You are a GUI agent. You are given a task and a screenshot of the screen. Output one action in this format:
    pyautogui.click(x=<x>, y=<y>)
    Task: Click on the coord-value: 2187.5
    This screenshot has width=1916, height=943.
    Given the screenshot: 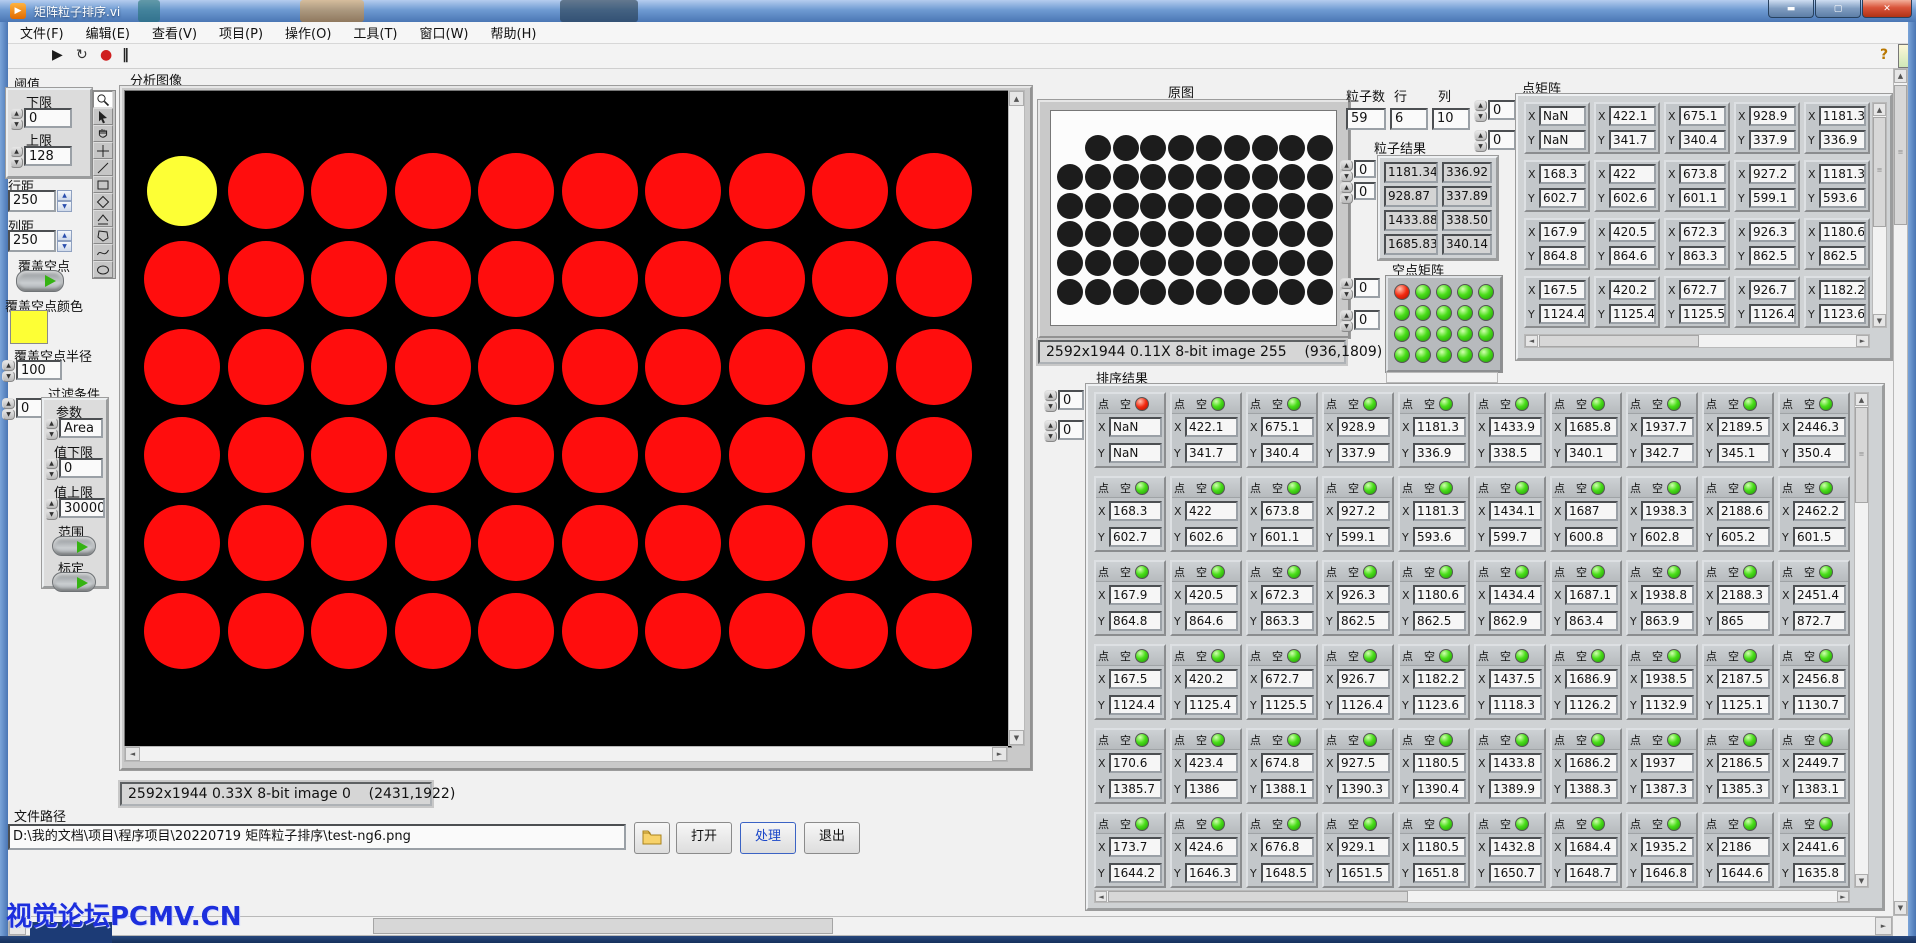 What is the action you would take?
    pyautogui.click(x=1743, y=679)
    